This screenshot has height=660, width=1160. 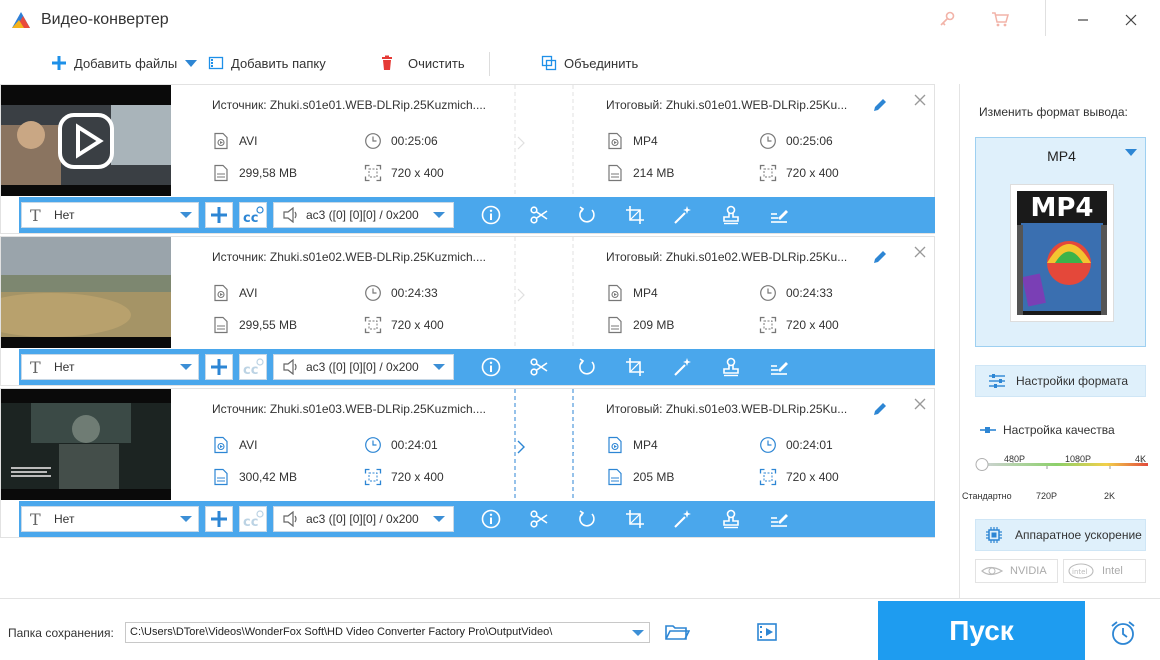 I want to click on svg-text: cc, so click(x=250, y=370).